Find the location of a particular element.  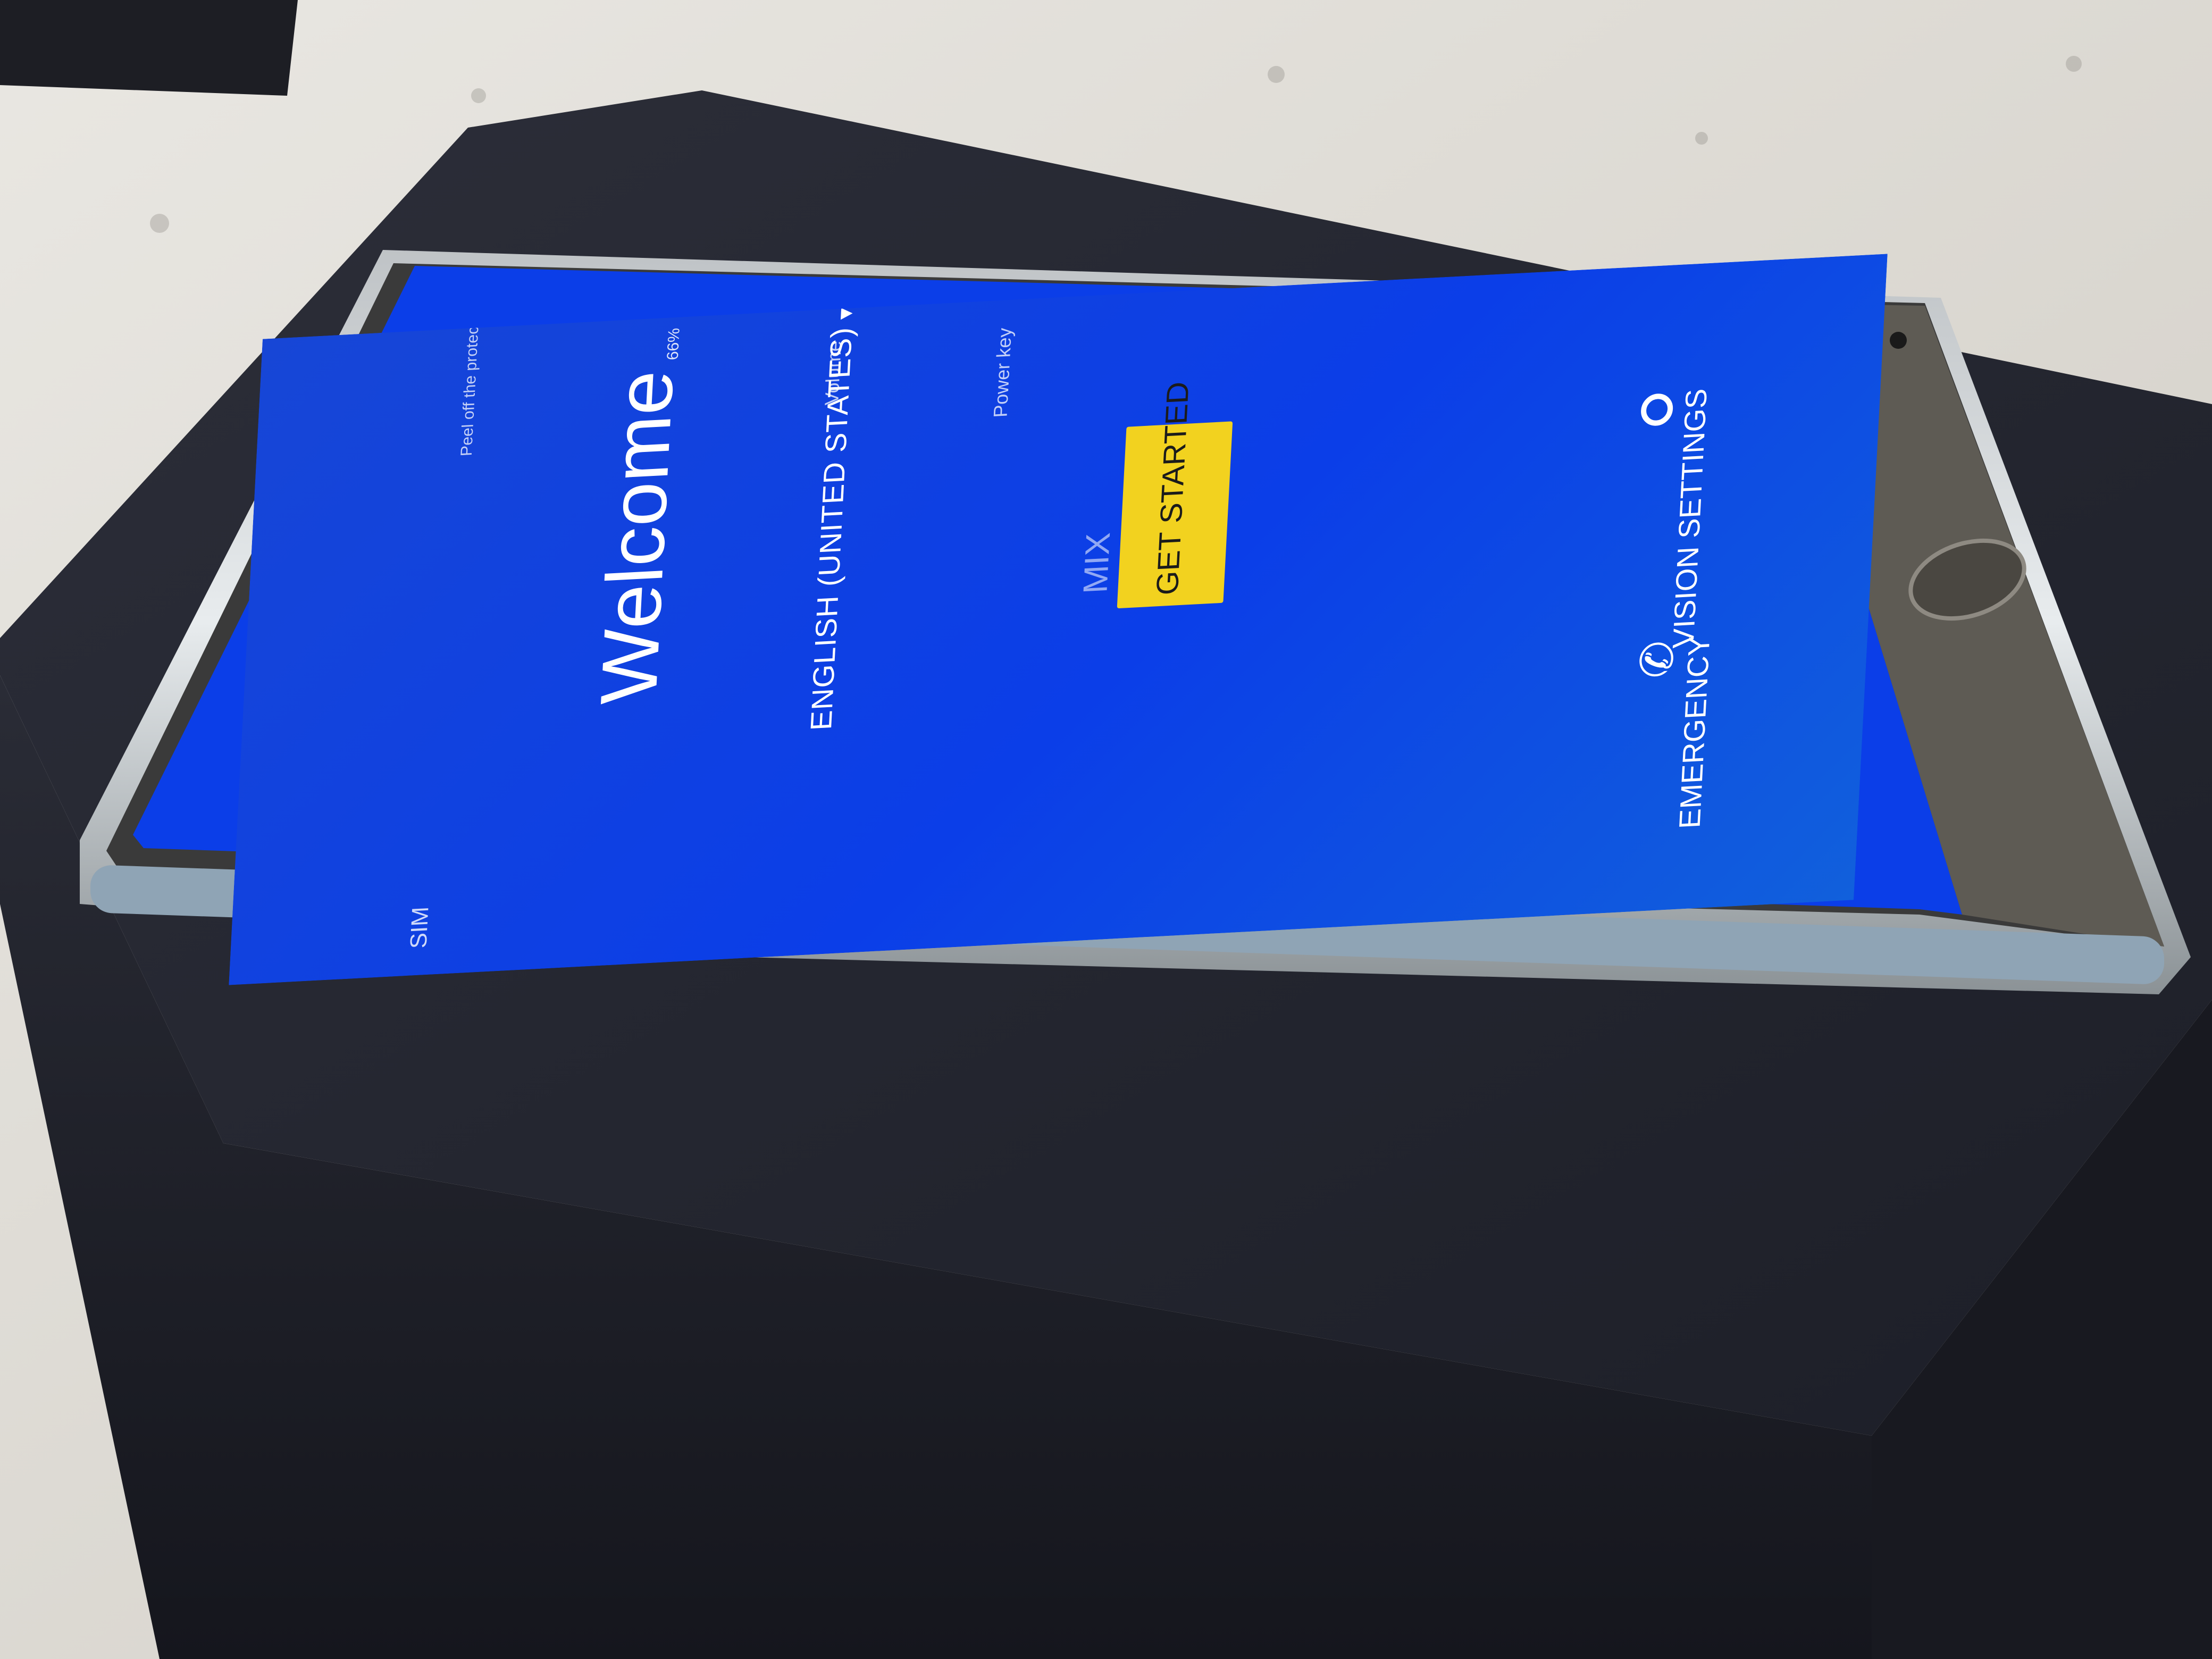

battery-indicator: 66% is located at coordinates (673, 344).